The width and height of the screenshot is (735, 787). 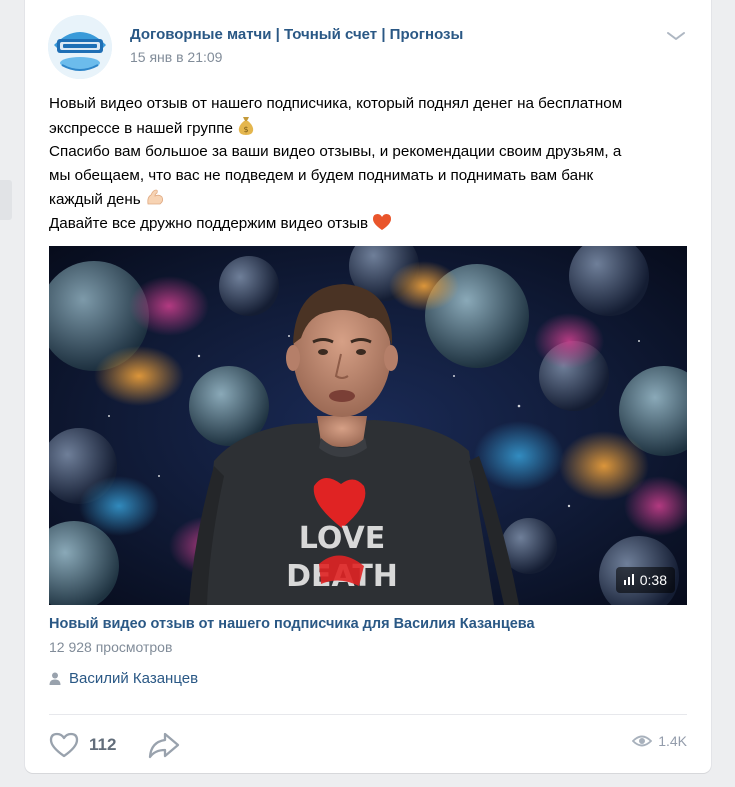 What do you see at coordinates (6, 393) in the screenshot?
I see `page-left-edge` at bounding box center [6, 393].